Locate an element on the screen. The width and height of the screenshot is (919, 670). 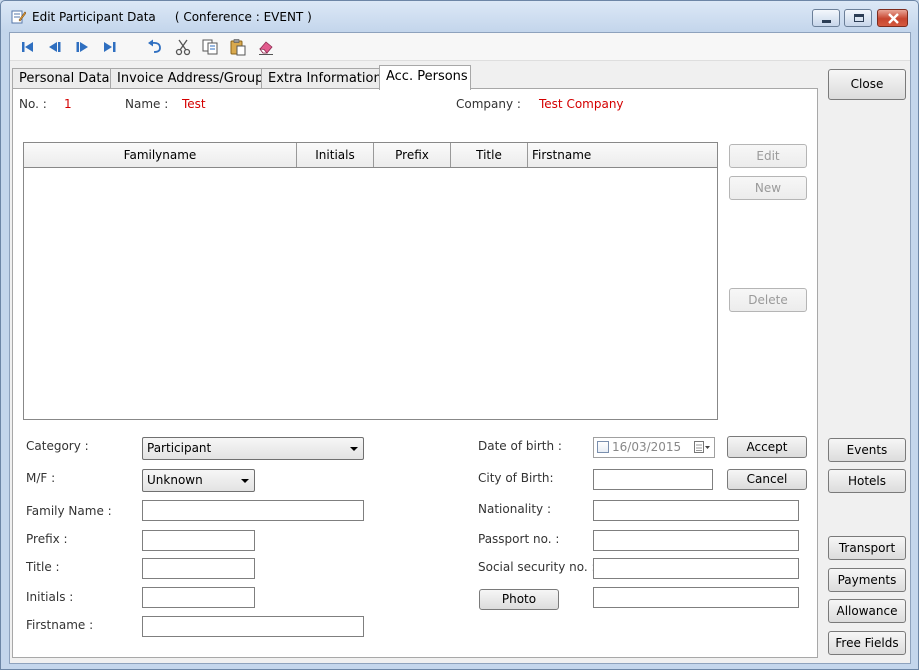
minimize-icon is located at coordinates (826, 21).